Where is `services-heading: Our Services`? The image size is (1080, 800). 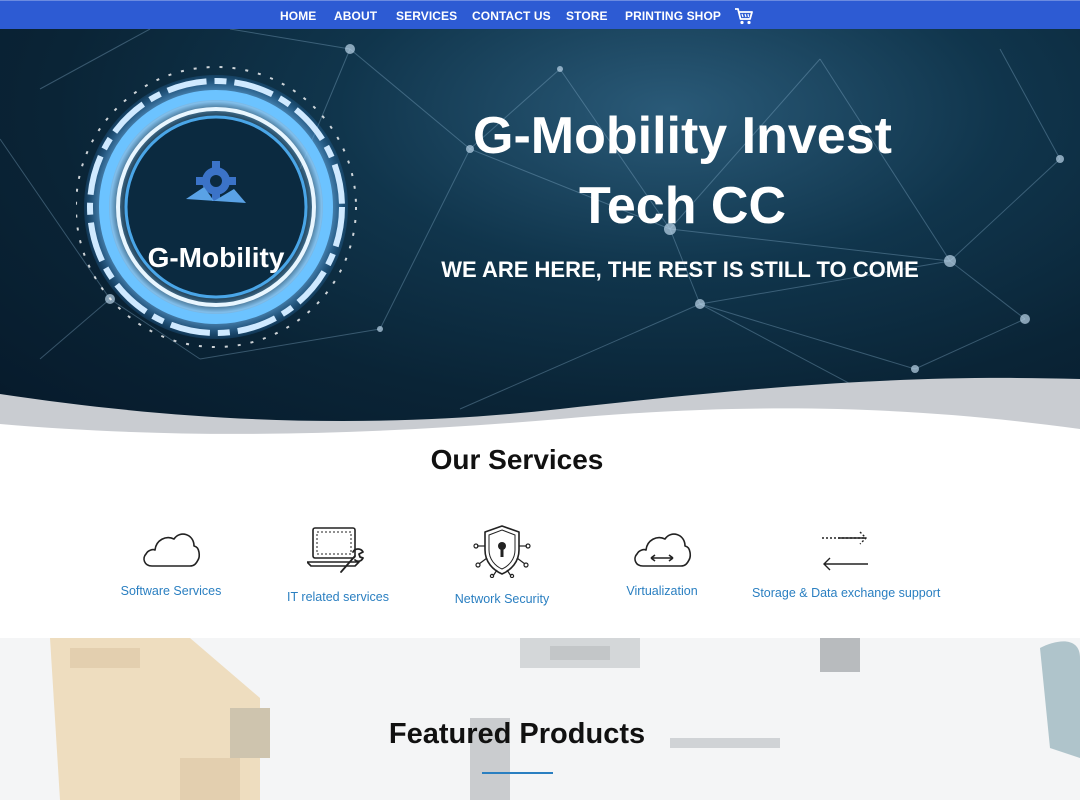
services-heading: Our Services is located at coordinates (517, 459).